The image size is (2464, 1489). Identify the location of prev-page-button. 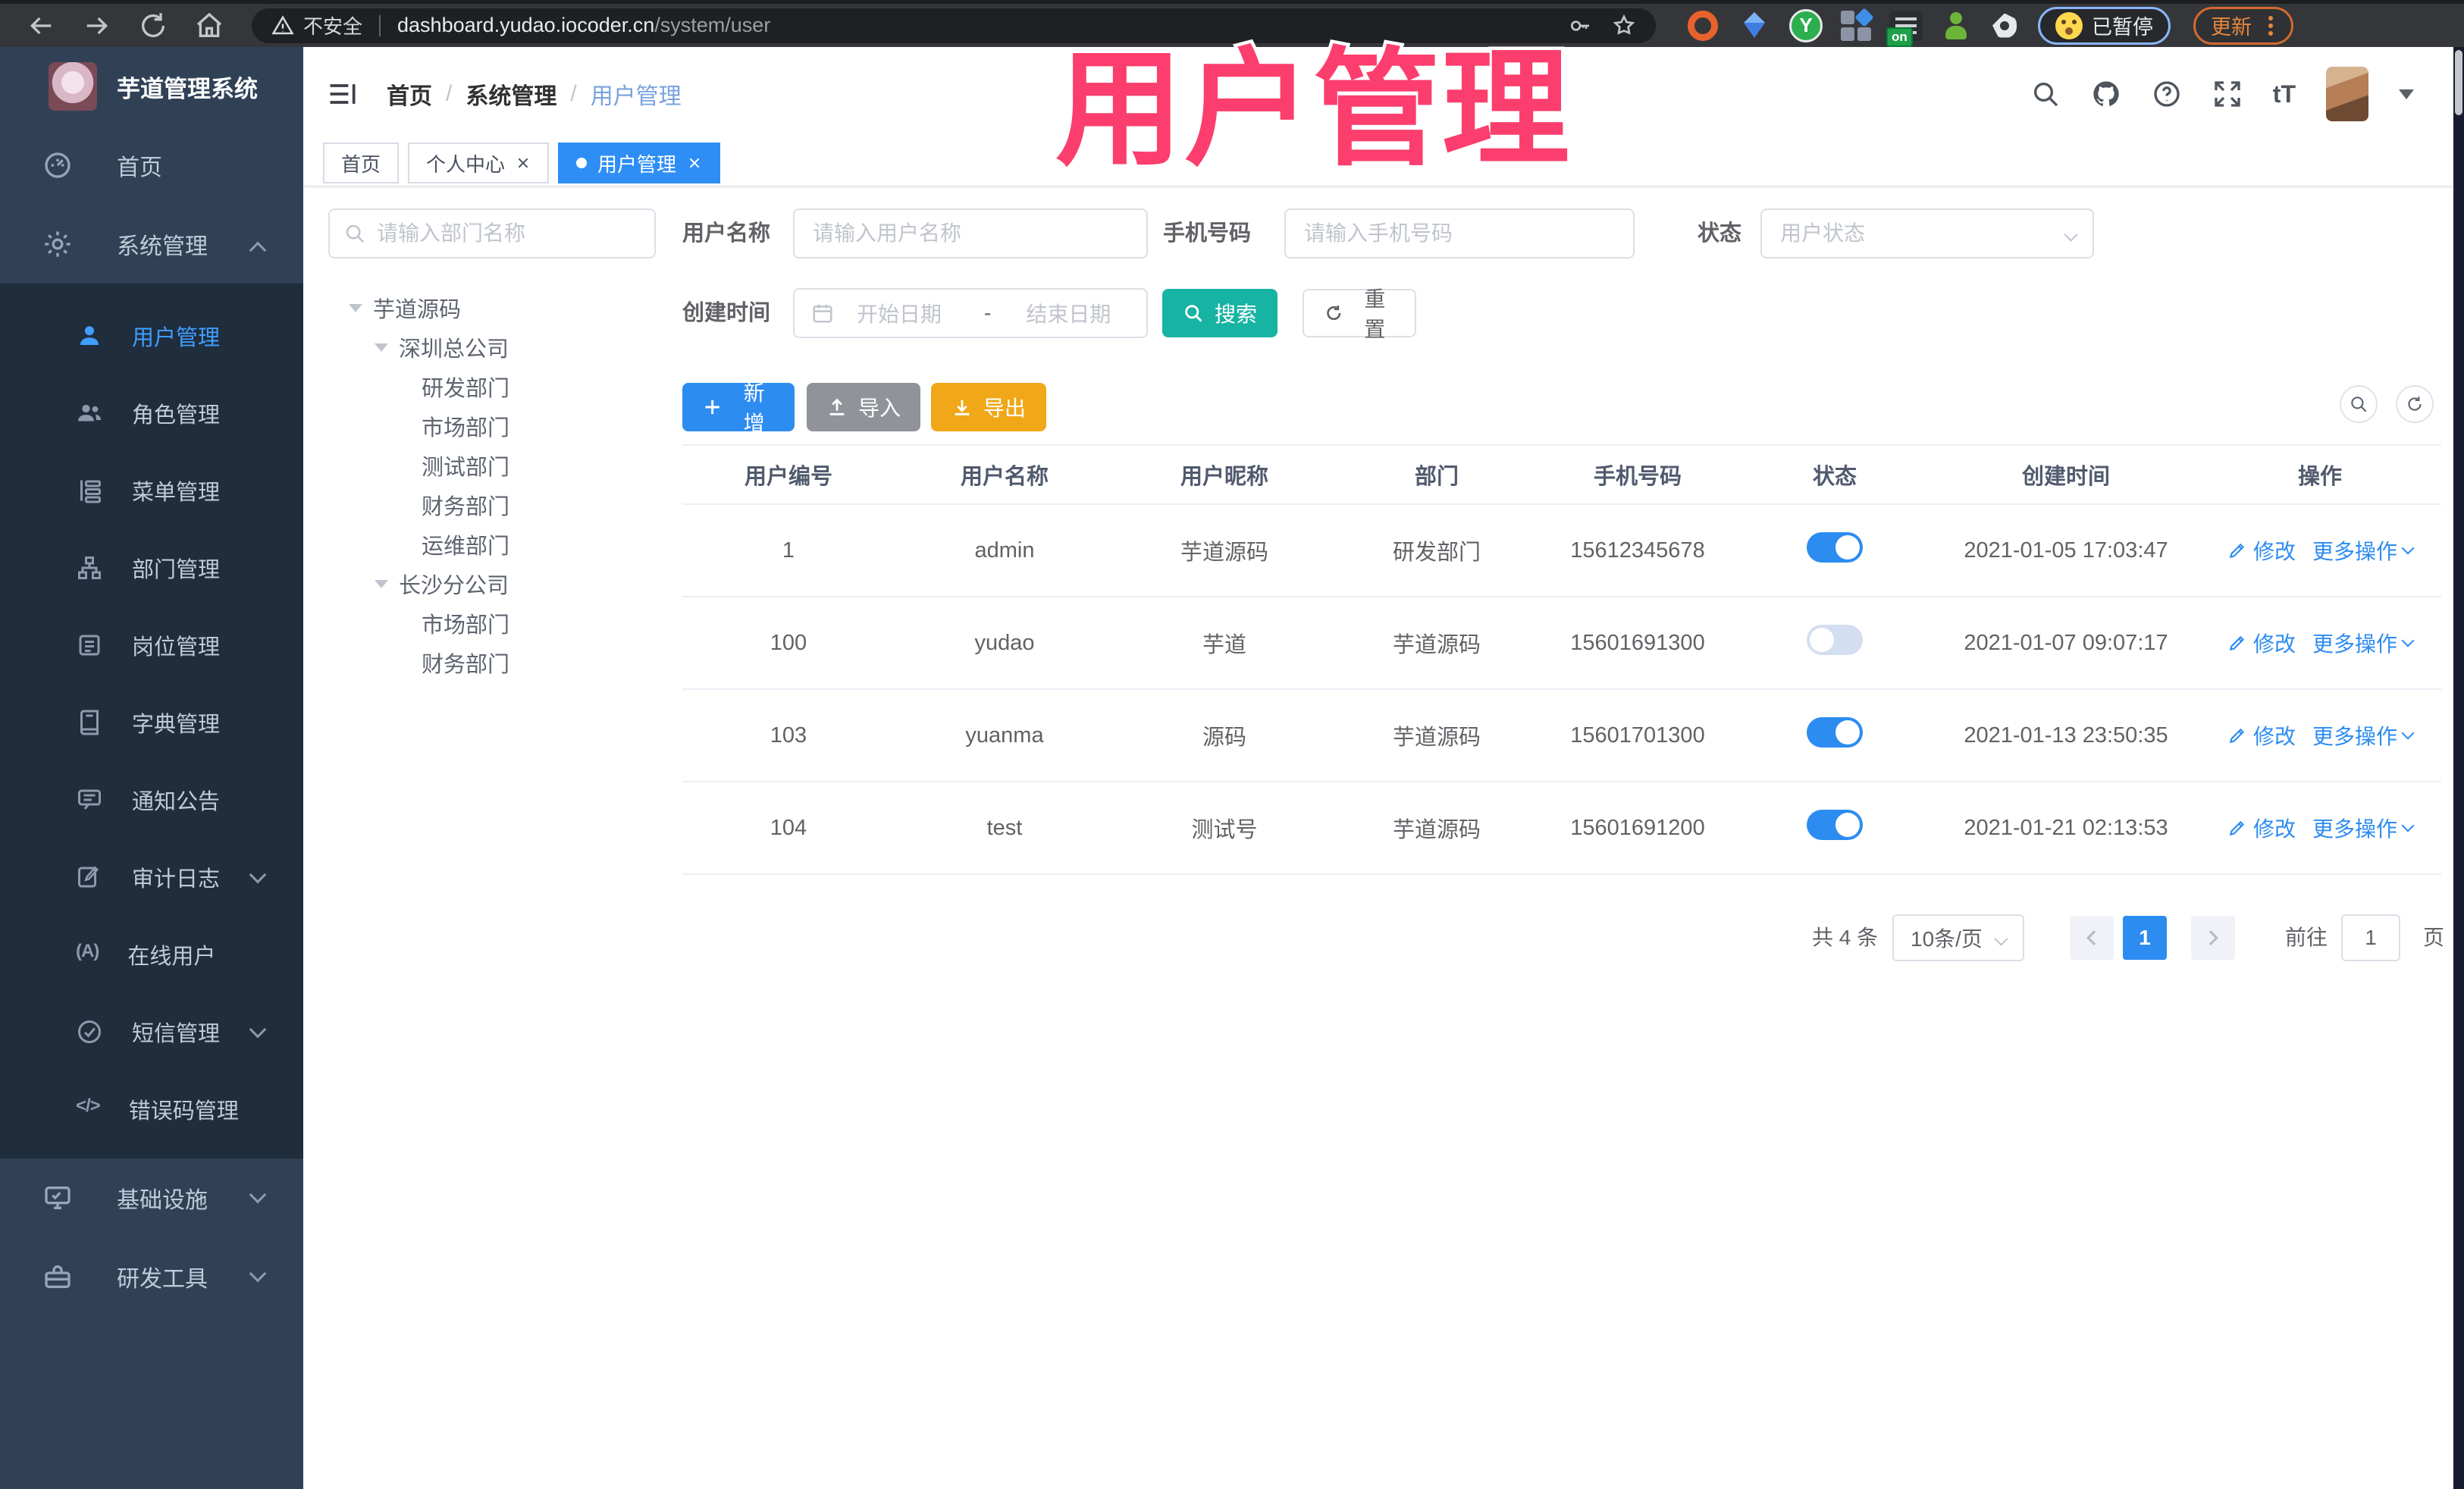
(2092, 938).